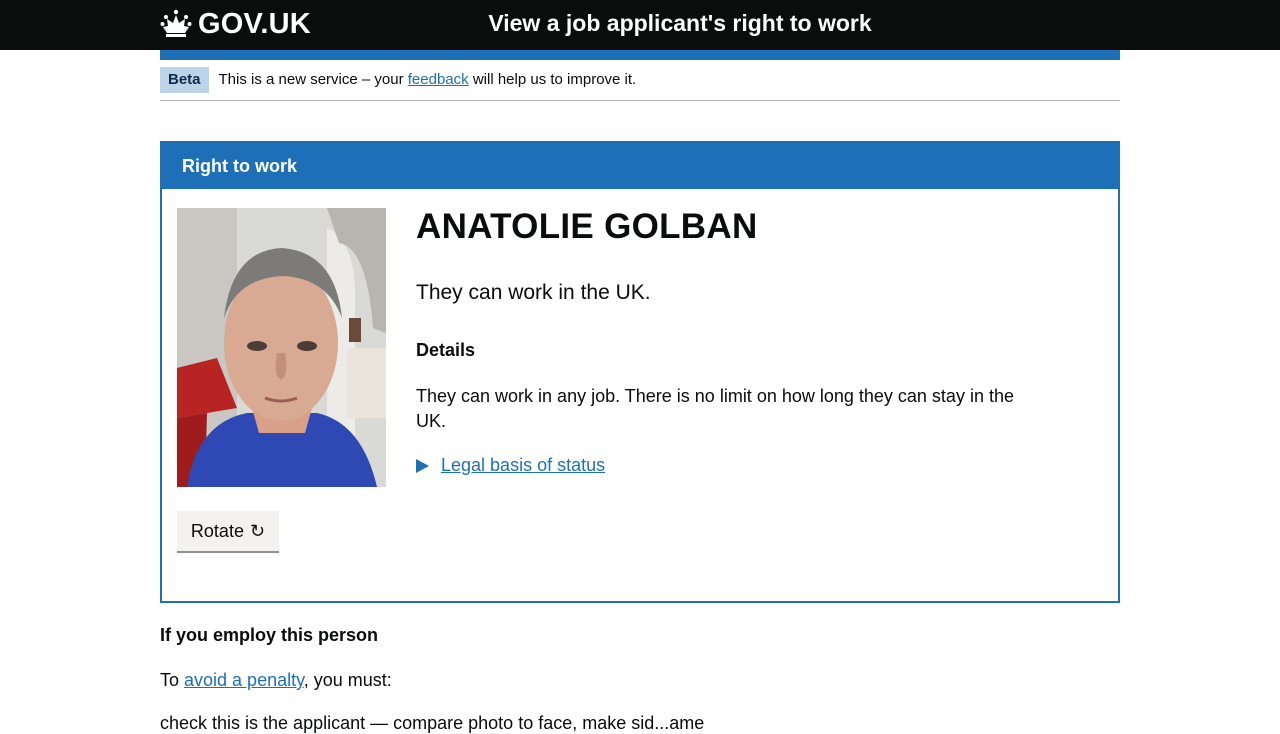  What do you see at coordinates (446, 350) in the screenshot?
I see `details-heading: Details` at bounding box center [446, 350].